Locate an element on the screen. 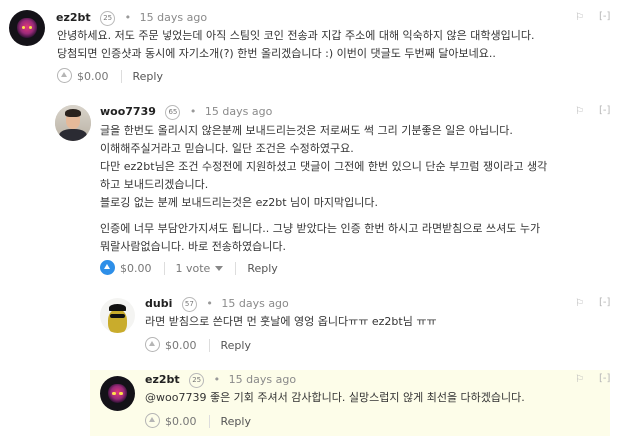 This screenshot has height=436, width=640. comment-line: 라면 받침으로 쓴다면 먼 훗날에 영엉 옵니다ㅠㅠ ez2bt님 ㅠㅠ is located at coordinates (291, 321).